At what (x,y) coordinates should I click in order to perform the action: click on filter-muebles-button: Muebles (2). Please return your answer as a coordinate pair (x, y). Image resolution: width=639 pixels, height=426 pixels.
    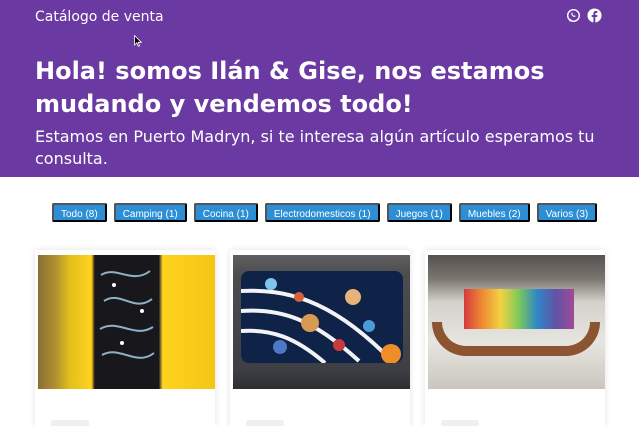
    Looking at the image, I should click on (494, 212).